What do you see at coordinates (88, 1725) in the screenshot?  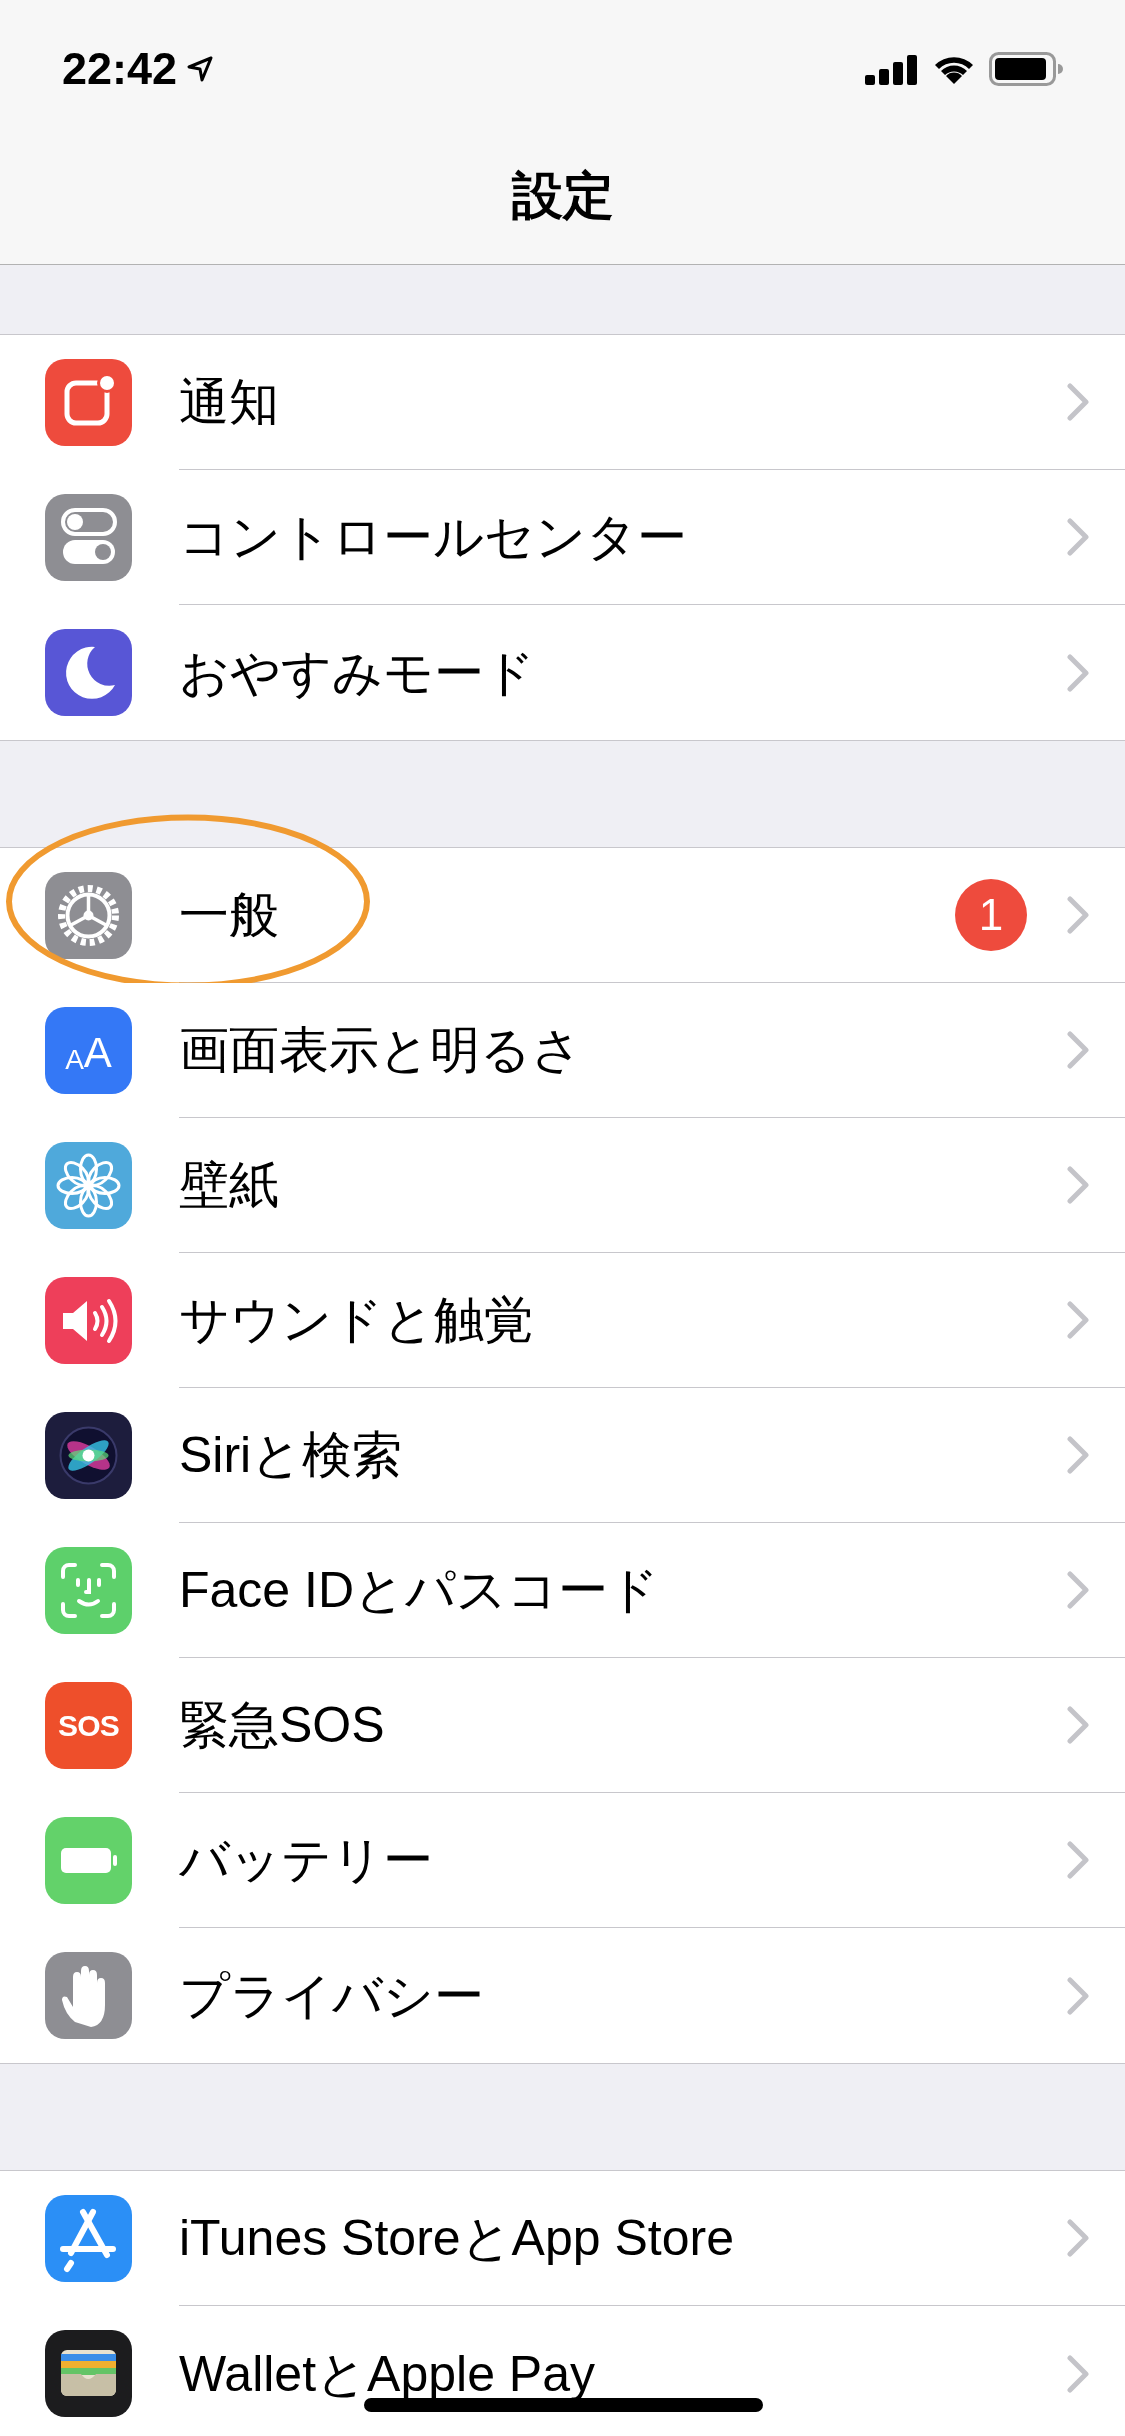 I see `app-icon: SOS` at bounding box center [88, 1725].